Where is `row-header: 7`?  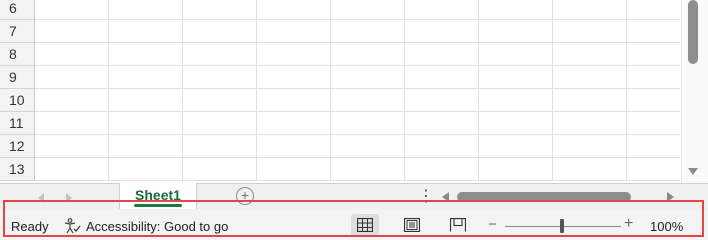
row-header: 7 is located at coordinates (17, 31).